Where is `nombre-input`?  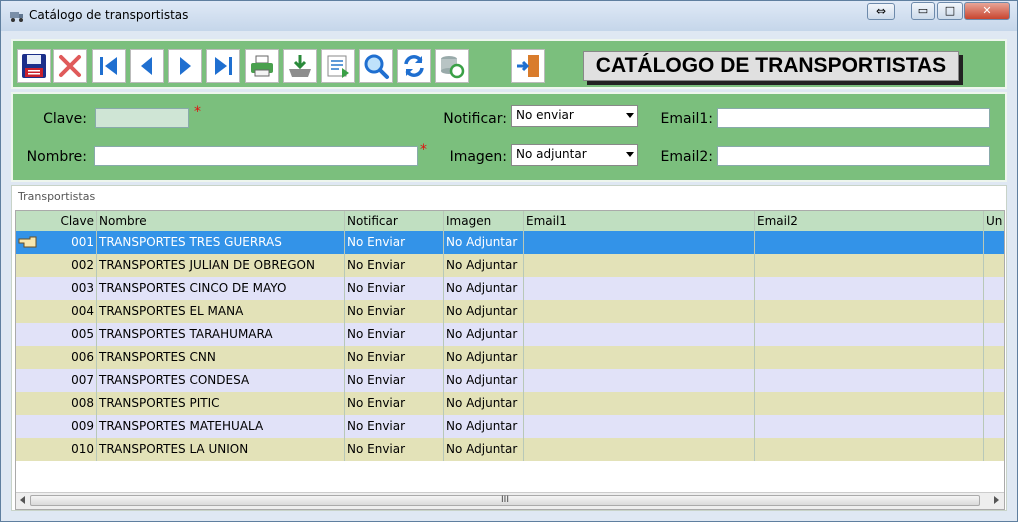 nombre-input is located at coordinates (256, 156).